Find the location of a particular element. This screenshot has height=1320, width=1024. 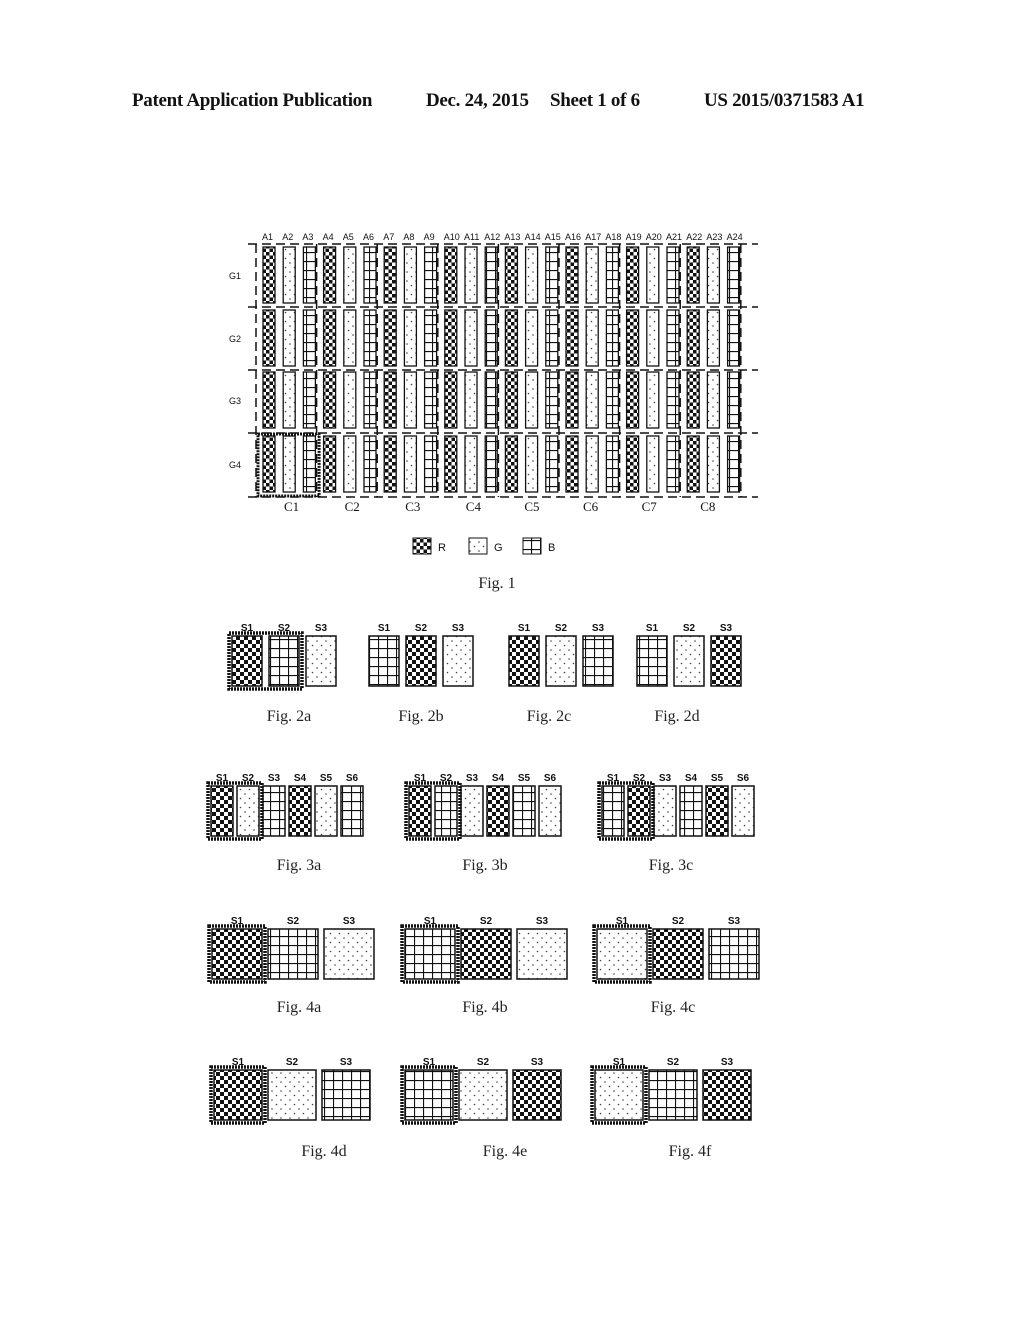

group-label: C8 is located at coordinates (707, 506).